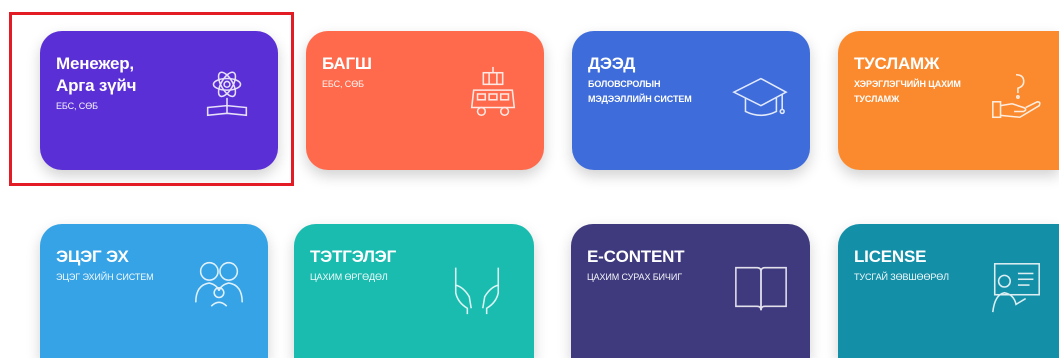  What do you see at coordinates (759, 96) in the screenshot?
I see `graduation-cap-icon` at bounding box center [759, 96].